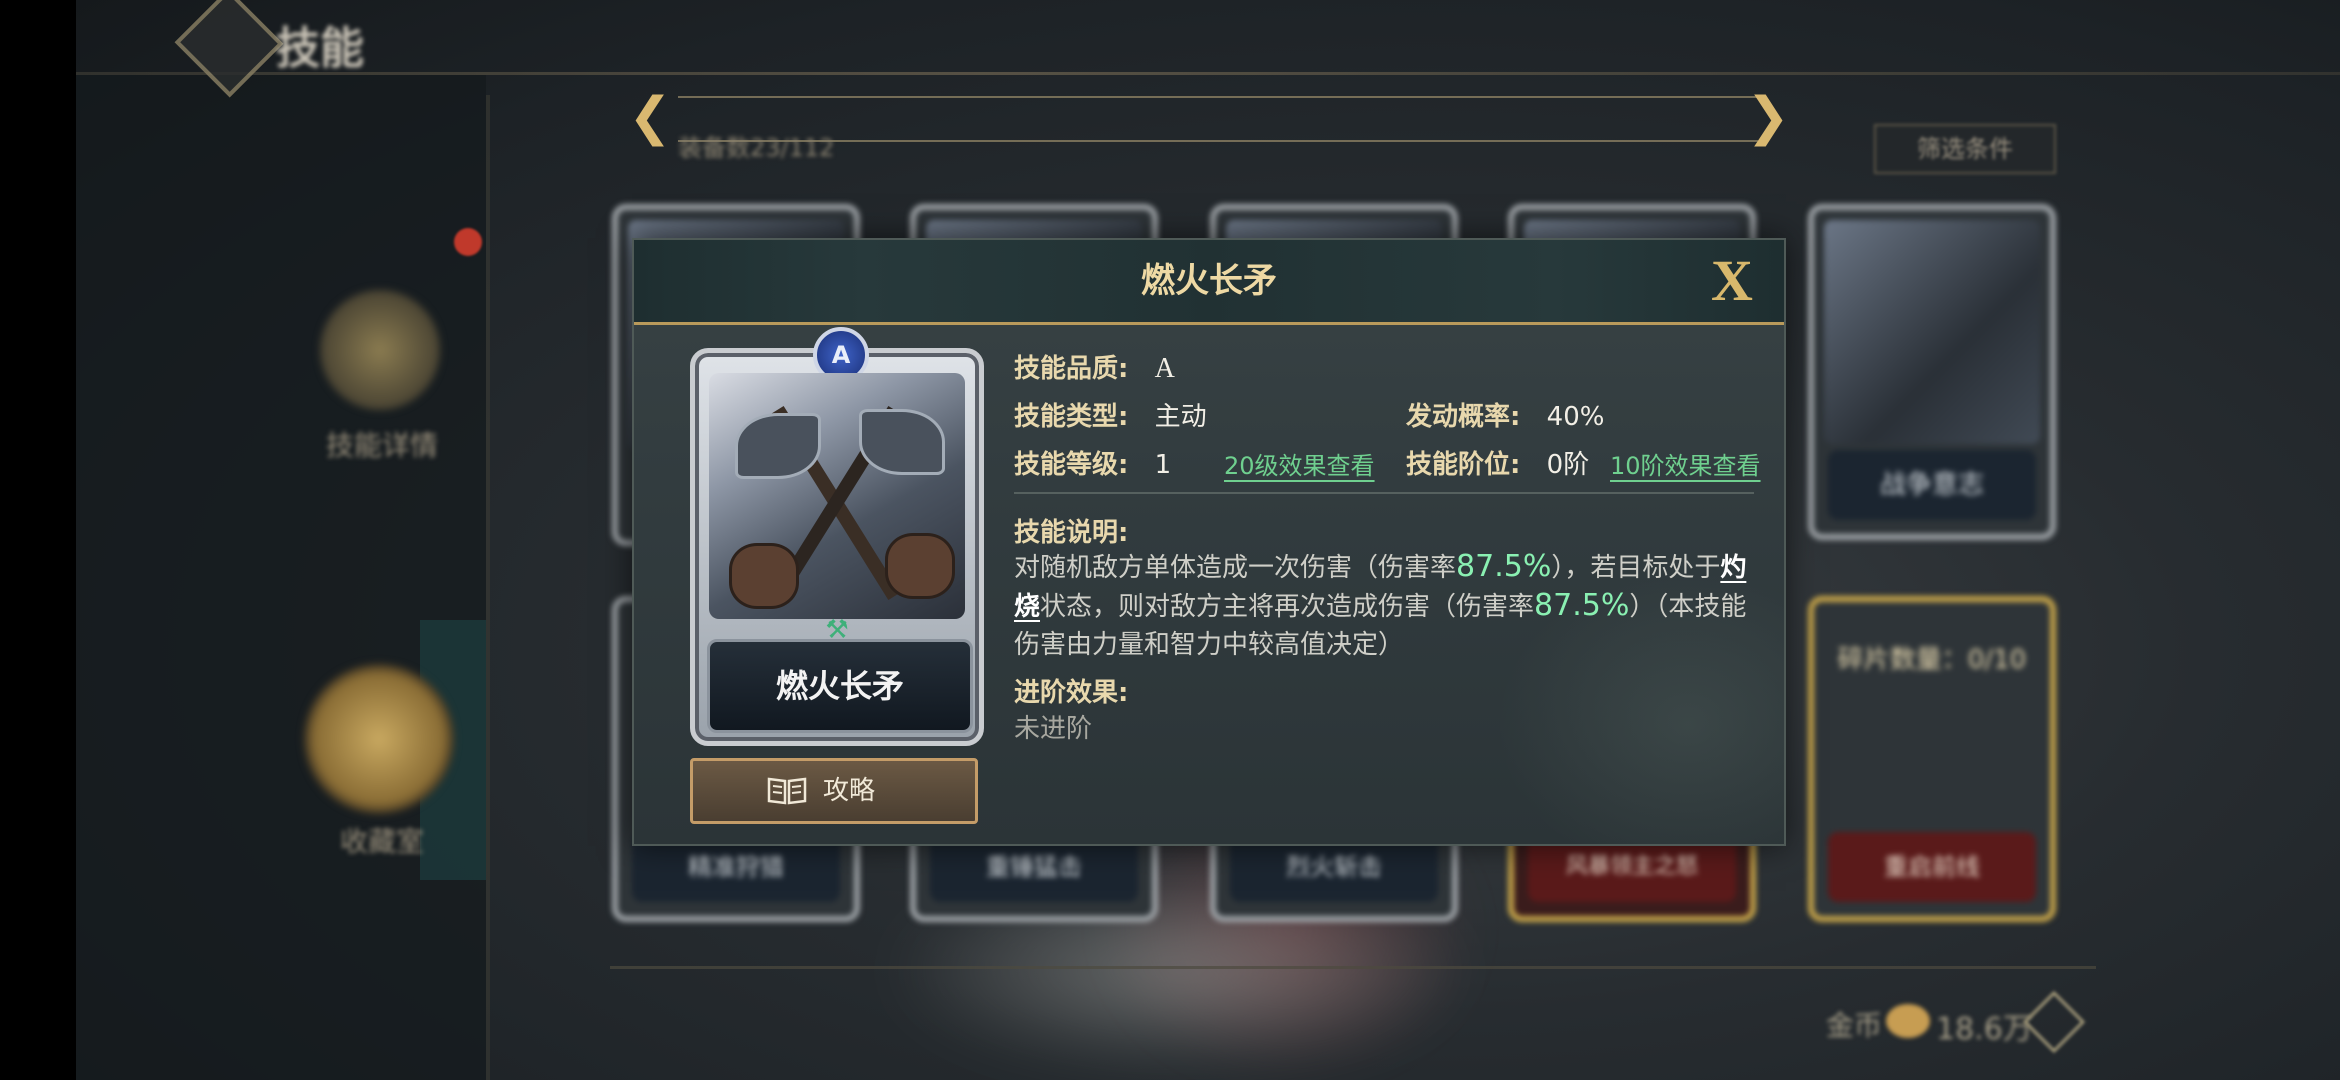 Image resolution: width=2340 pixels, height=1080 pixels. Describe the element at coordinates (320, 48) in the screenshot. I see `page-title: 技能` at that location.